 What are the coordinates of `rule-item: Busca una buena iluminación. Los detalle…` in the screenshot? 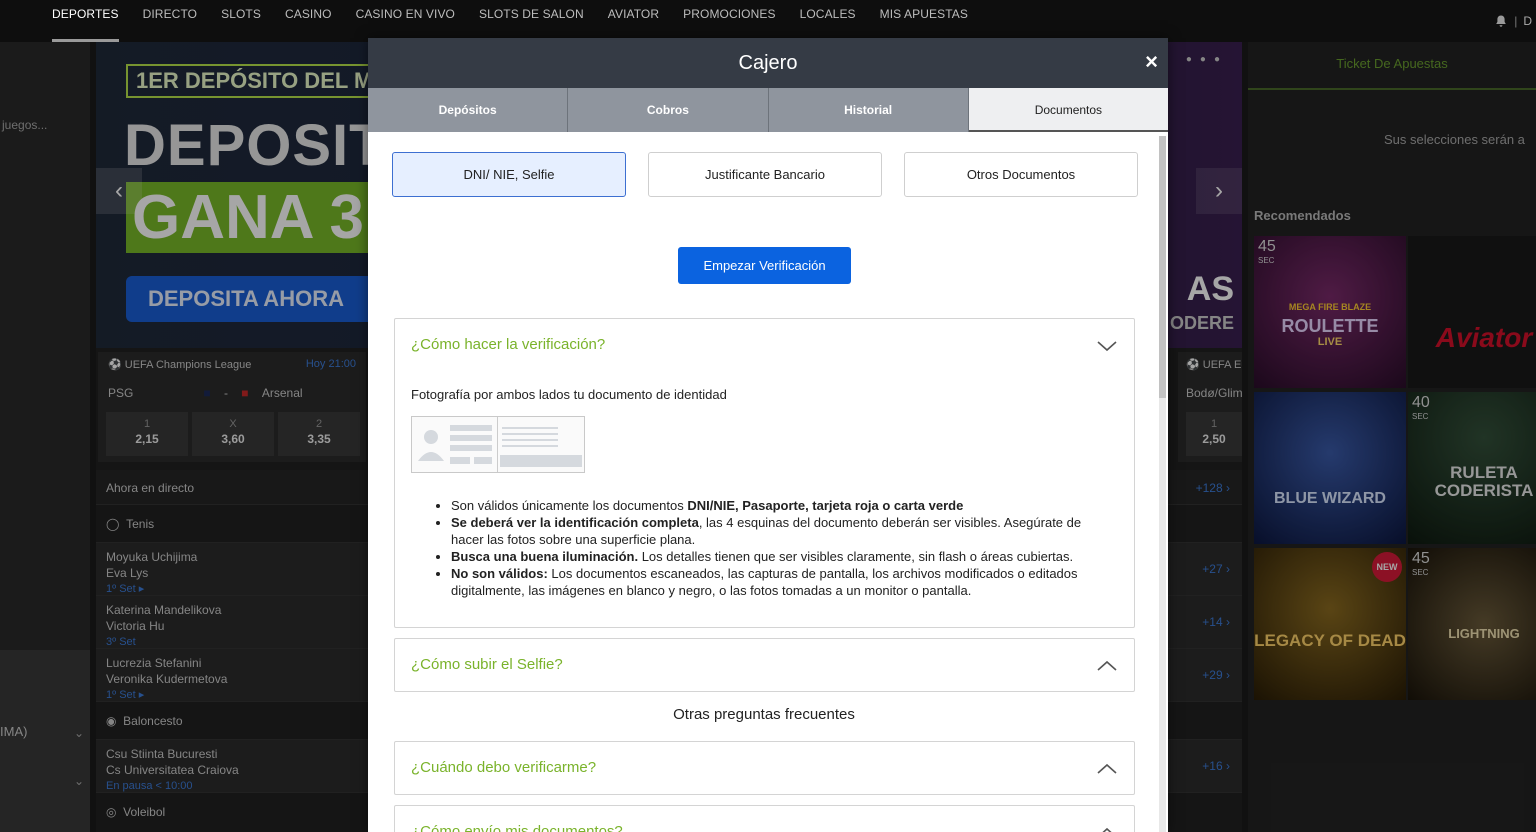 It's located at (784, 556).